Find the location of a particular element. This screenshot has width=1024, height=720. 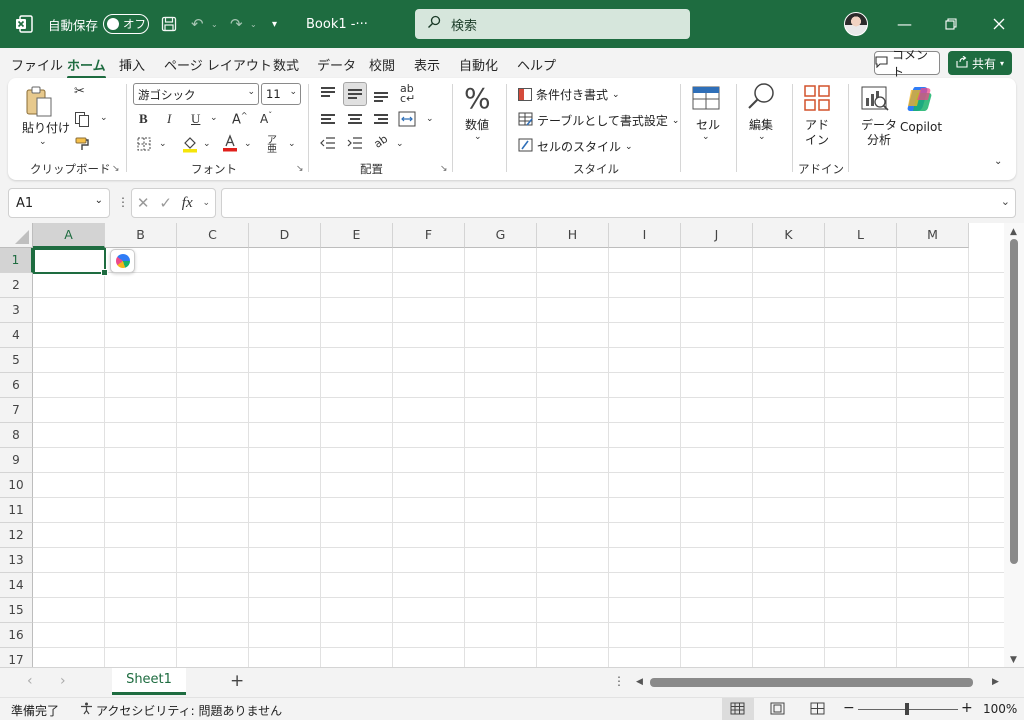

row-header-9: 9 is located at coordinates (16, 460).